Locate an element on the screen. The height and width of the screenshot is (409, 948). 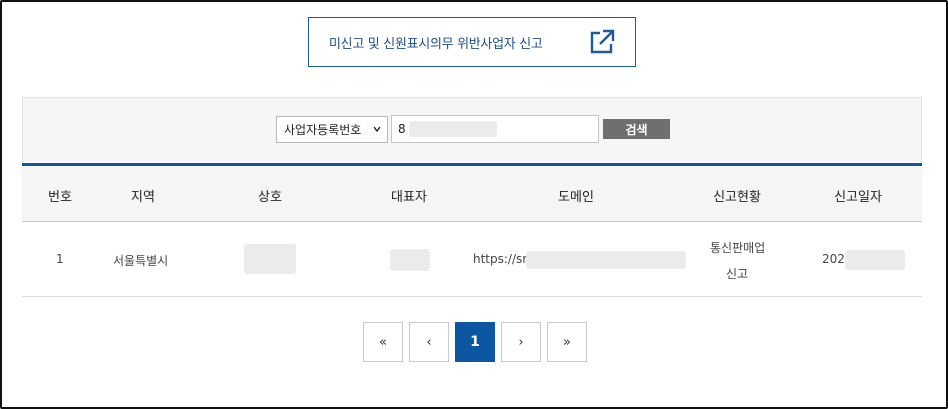
search-button: 검색 is located at coordinates (636, 129).